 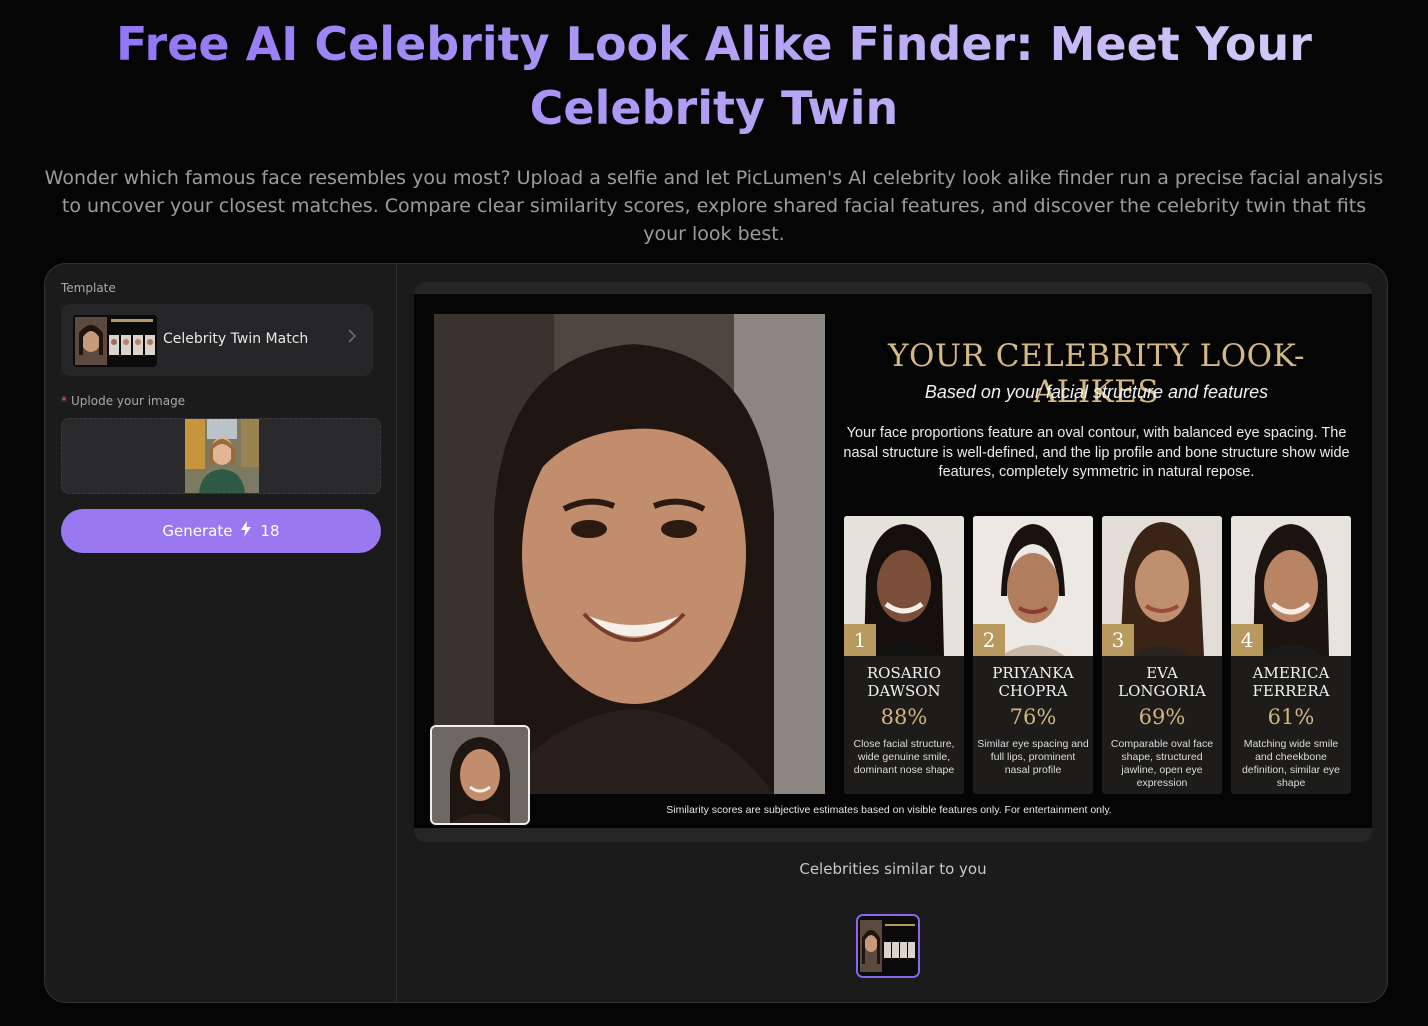 I want to click on chevron-right-icon, so click(x=352, y=338).